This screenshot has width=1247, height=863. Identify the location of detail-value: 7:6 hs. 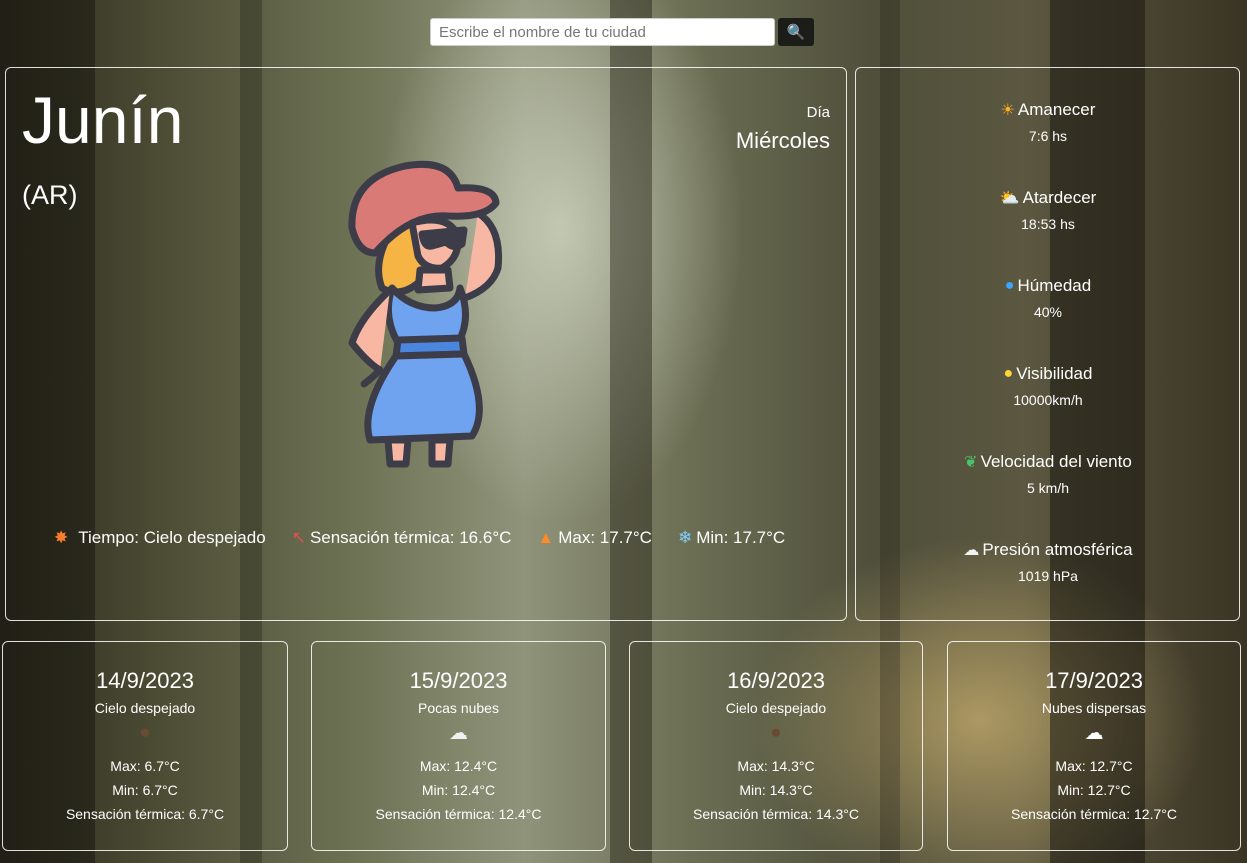
(1048, 136).